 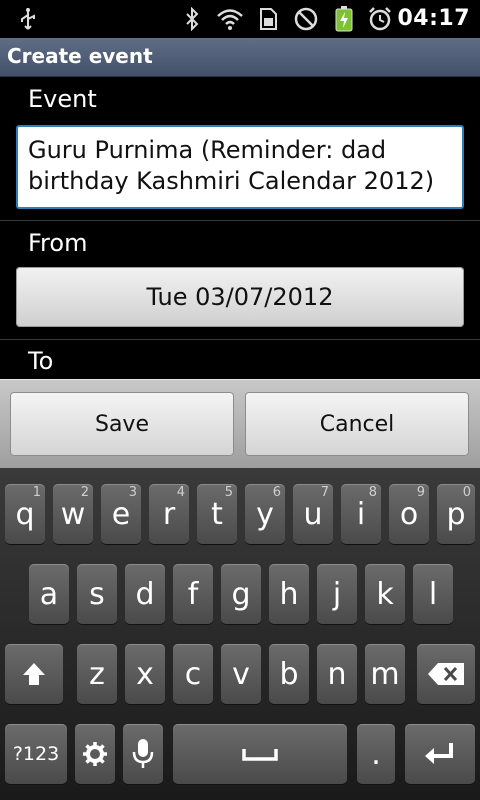 I want to click on bluetooth-icon, so click(x=192, y=19).